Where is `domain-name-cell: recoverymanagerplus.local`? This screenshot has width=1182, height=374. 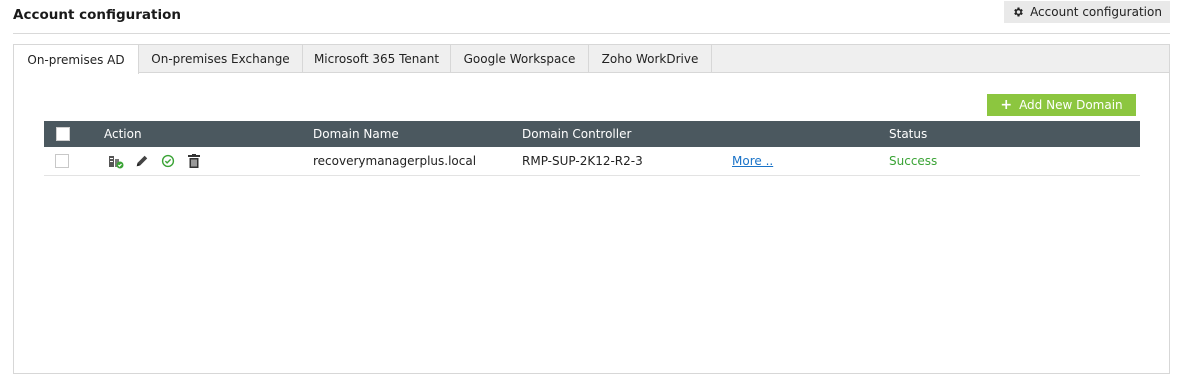 domain-name-cell: recoverymanagerplus.local is located at coordinates (395, 161).